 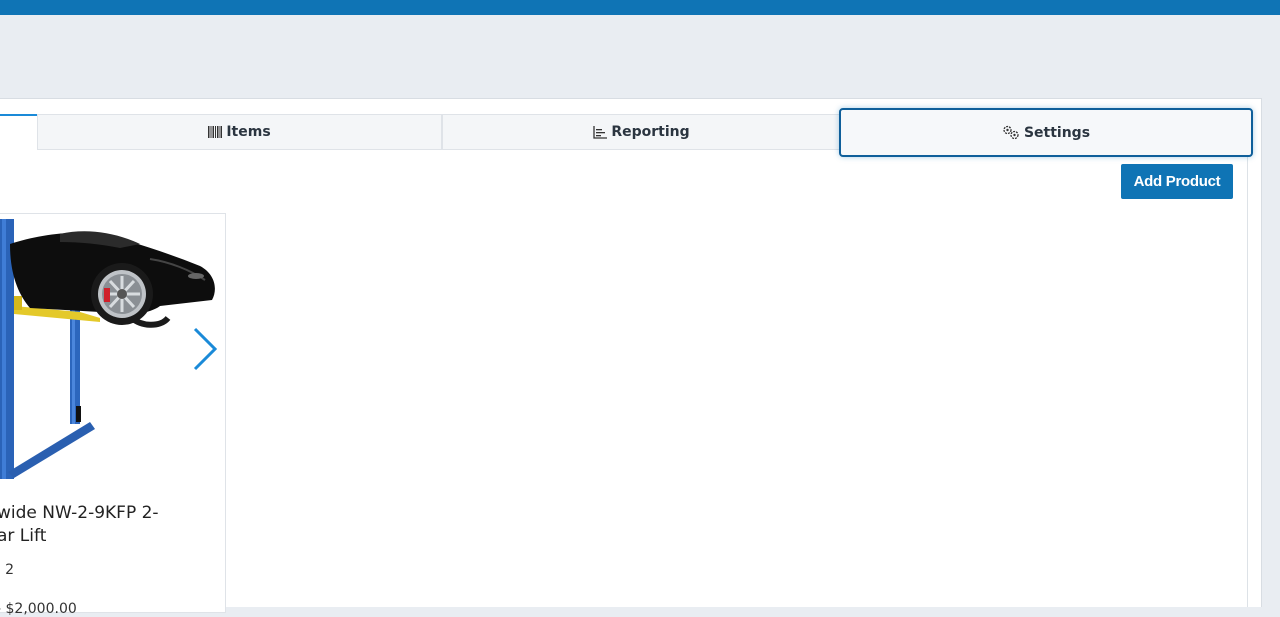 I want to click on top-bar, so click(x=640, y=7).